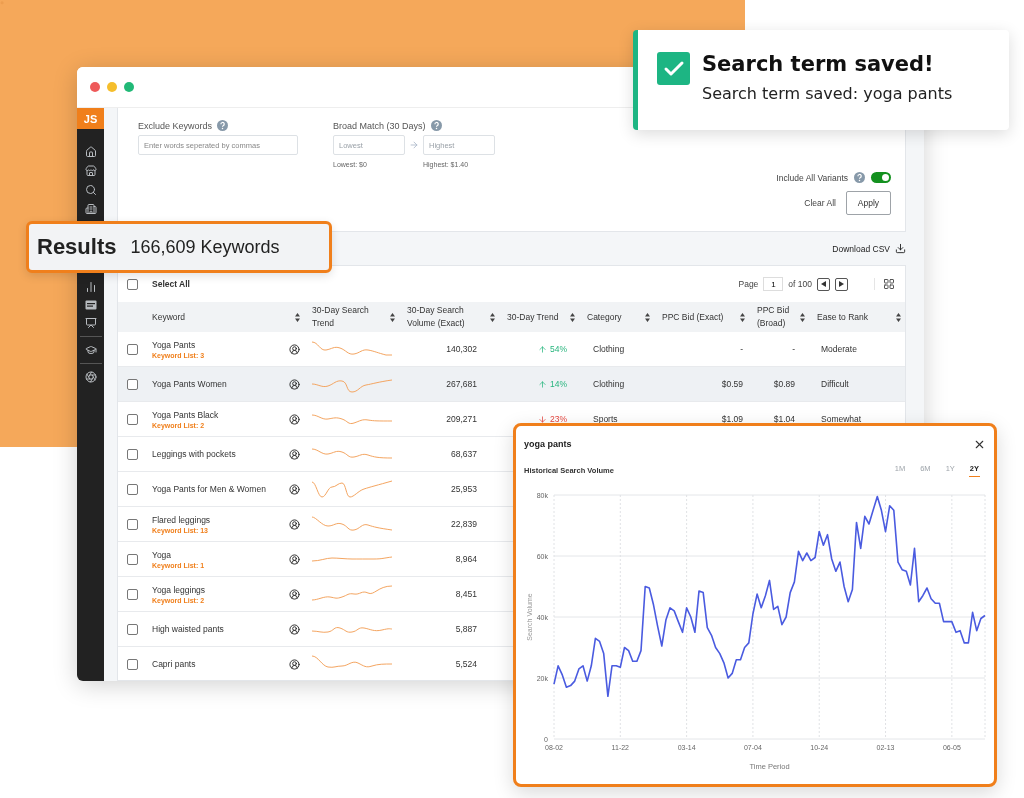 The image size is (1024, 798). Describe the element at coordinates (784, 419) in the screenshot. I see `ppc-bid-broad: $1.04` at that location.